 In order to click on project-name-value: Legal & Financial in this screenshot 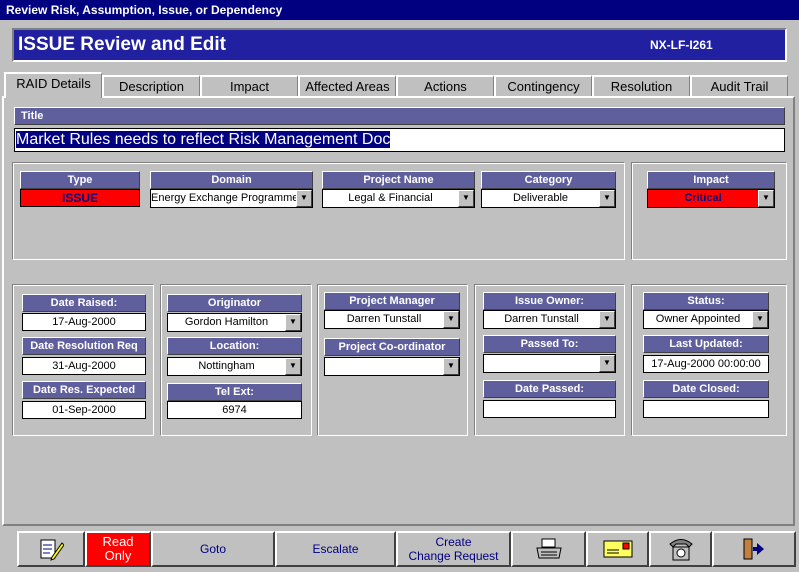, I will do `click(390, 198)`.